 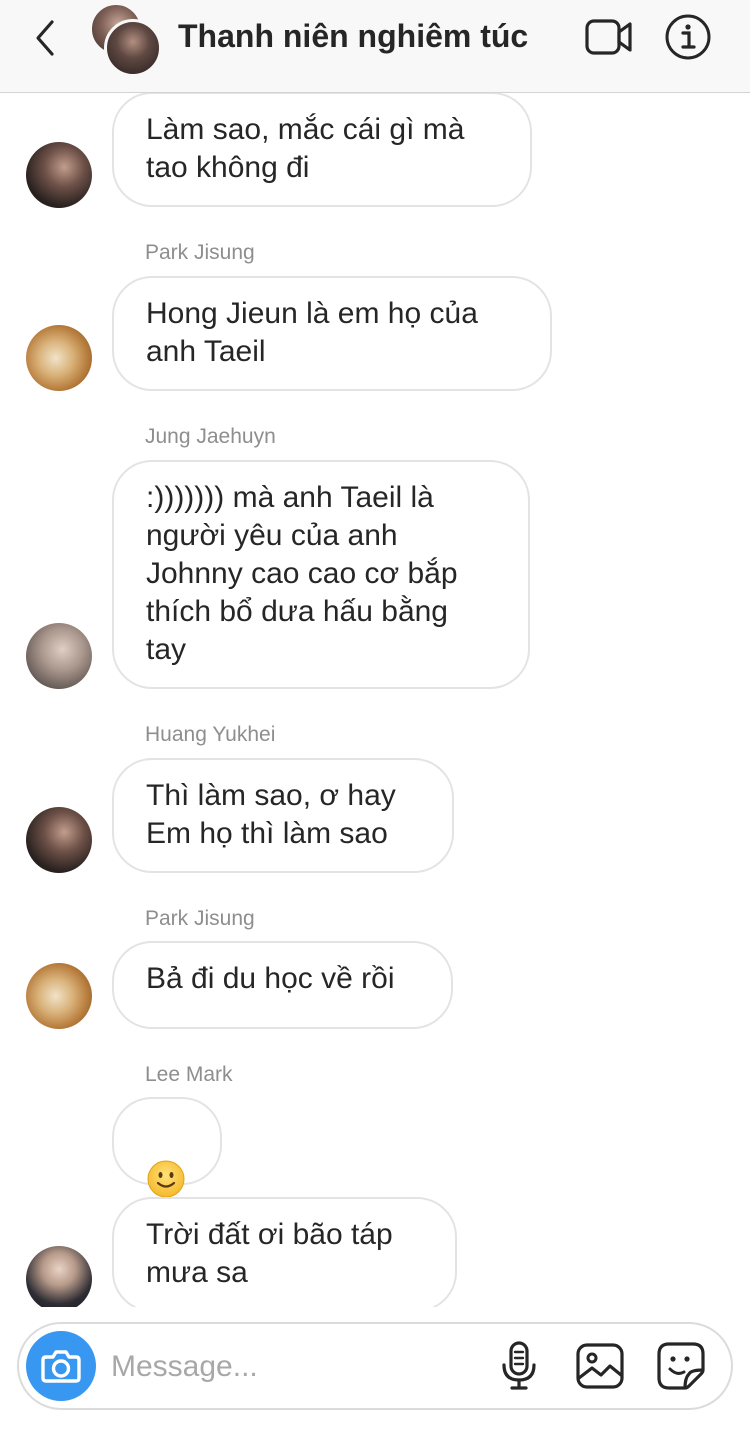 I want to click on gallery-icon, so click(x=600, y=1366).